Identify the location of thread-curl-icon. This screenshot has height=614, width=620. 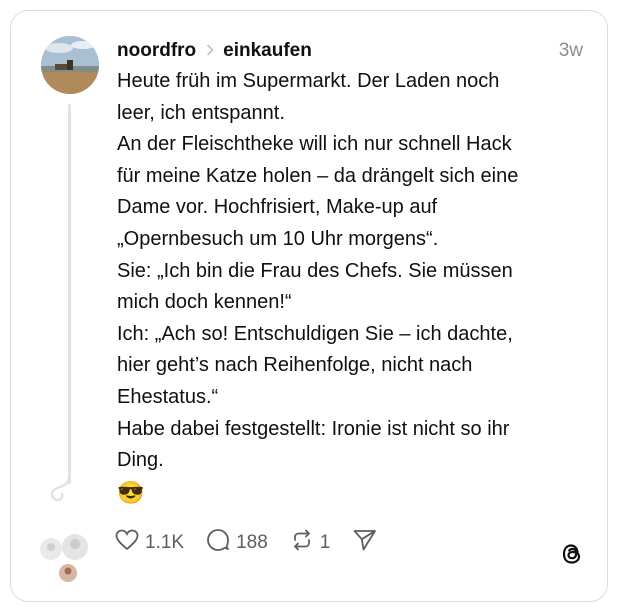
(60, 490).